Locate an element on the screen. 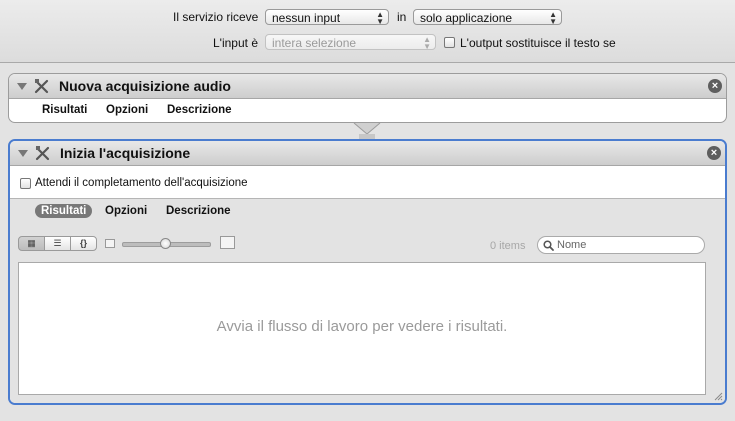 This screenshot has width=735, height=421. search-input: Nome is located at coordinates (621, 245).